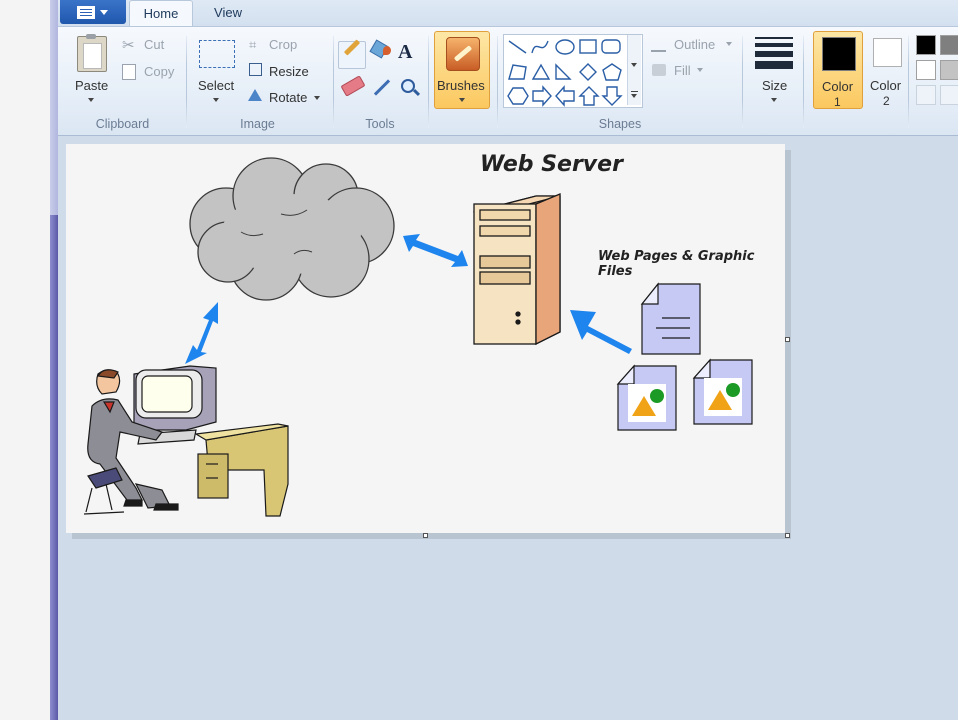 This screenshot has height=720, width=958. I want to click on expand-shapes-icon, so click(634, 96).